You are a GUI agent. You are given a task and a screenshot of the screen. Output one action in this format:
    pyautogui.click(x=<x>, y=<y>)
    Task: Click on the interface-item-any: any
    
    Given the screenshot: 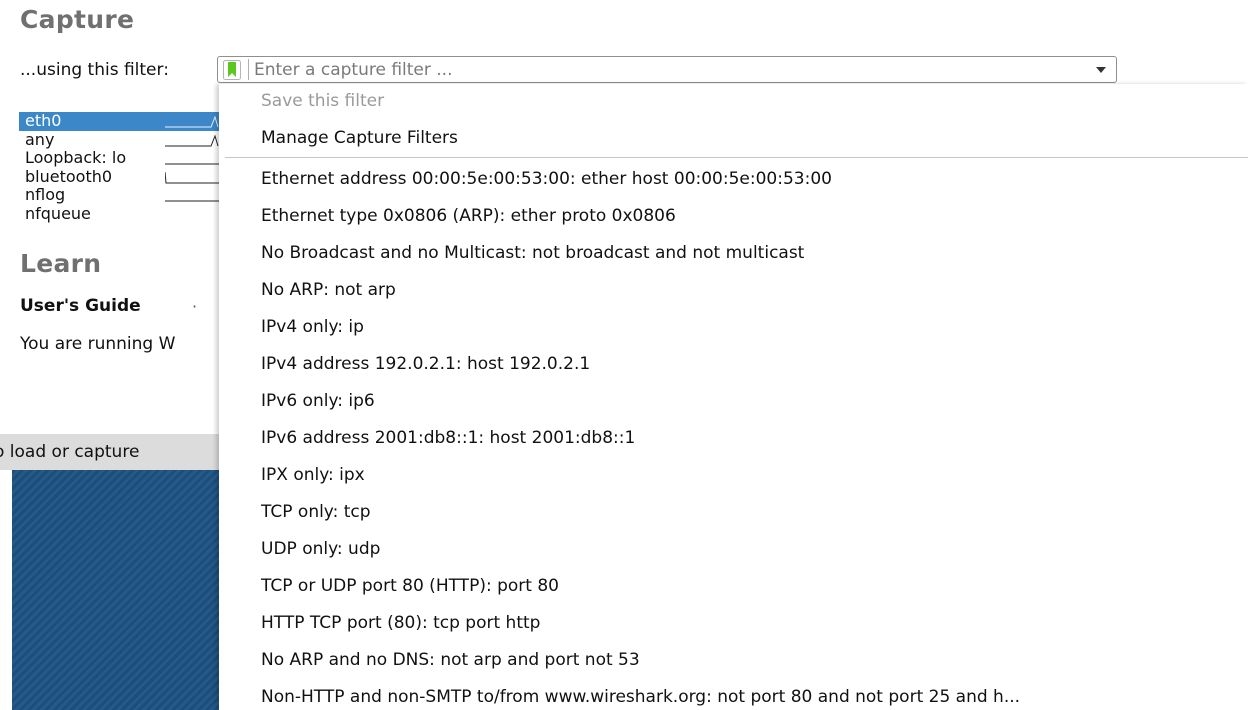 What is the action you would take?
    pyautogui.click(x=119, y=139)
    